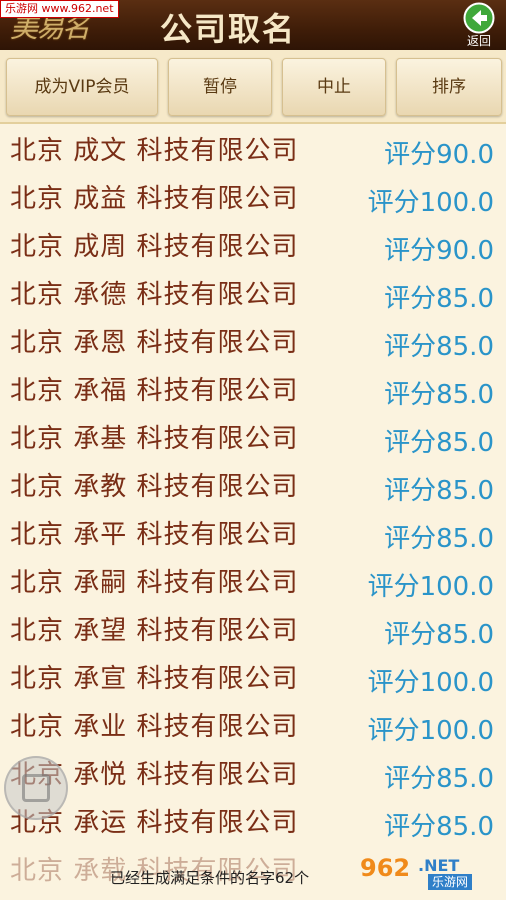  I want to click on name-row: 北京 承福 科技有限公司 评分85.0, so click(253, 388).